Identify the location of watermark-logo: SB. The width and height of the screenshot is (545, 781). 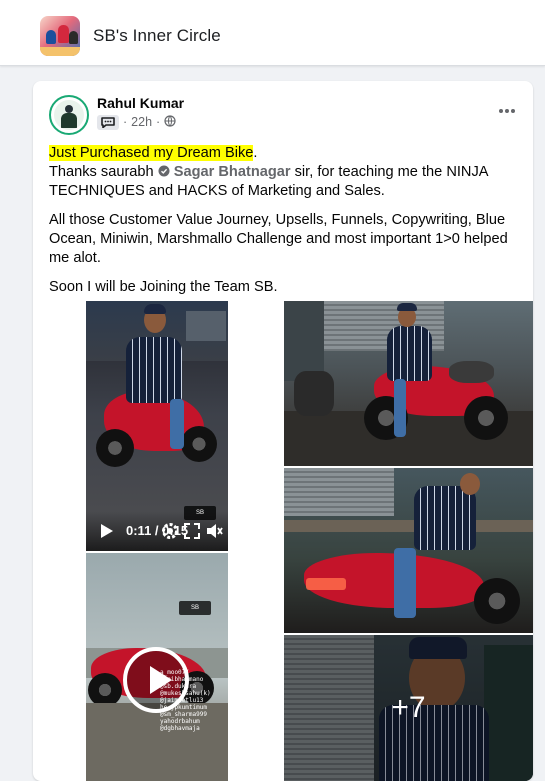
(195, 608).